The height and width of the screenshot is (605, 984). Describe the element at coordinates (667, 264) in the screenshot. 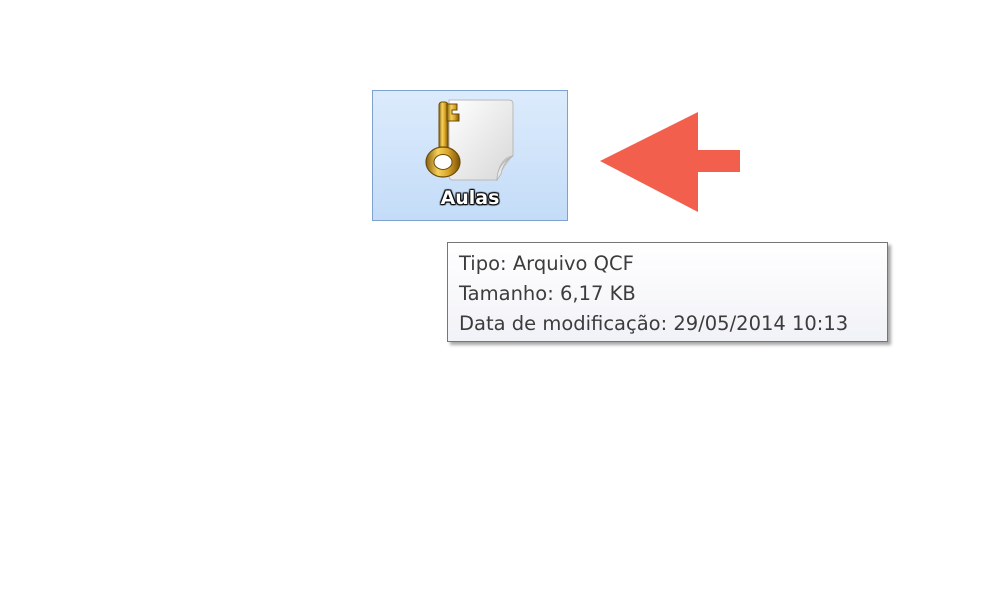

I see `tooltip-type: Tipo: Arquivo QCF` at that location.